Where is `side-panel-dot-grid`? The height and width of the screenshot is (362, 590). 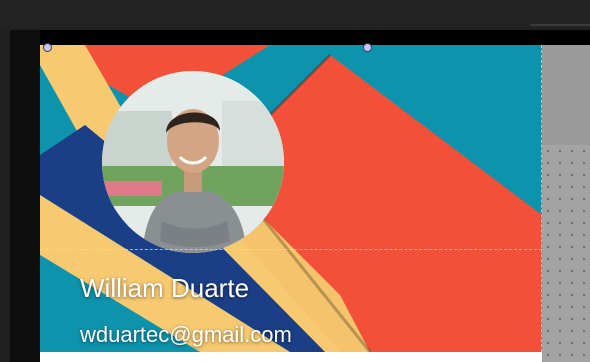
side-panel-dot-grid is located at coordinates (566, 253).